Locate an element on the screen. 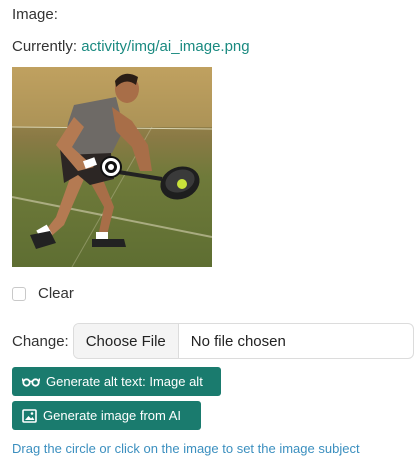 This screenshot has width=420, height=472. current-file: Currently: activity/img/ai_image.png is located at coordinates (131, 46).